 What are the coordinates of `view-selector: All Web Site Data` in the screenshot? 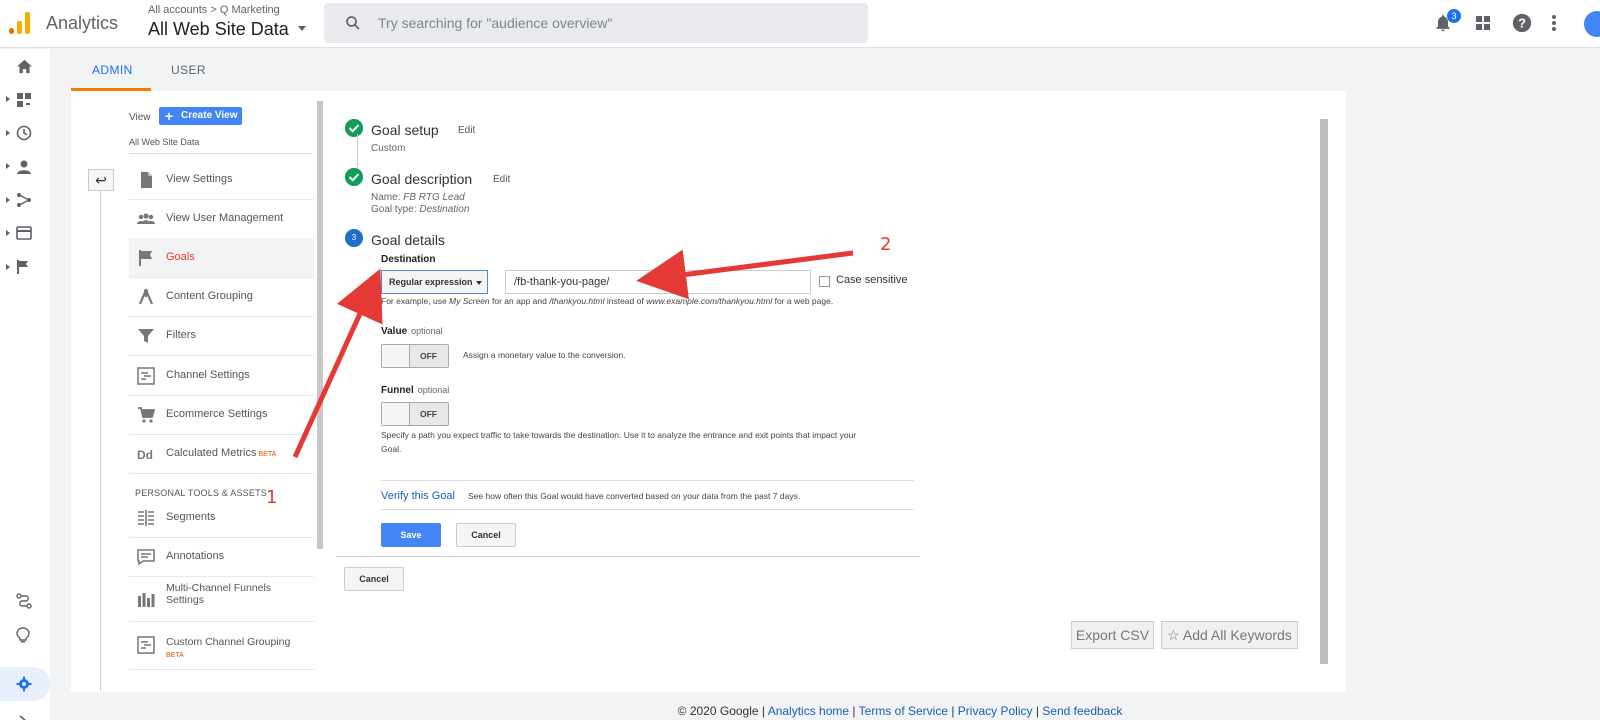 It's located at (218, 29).